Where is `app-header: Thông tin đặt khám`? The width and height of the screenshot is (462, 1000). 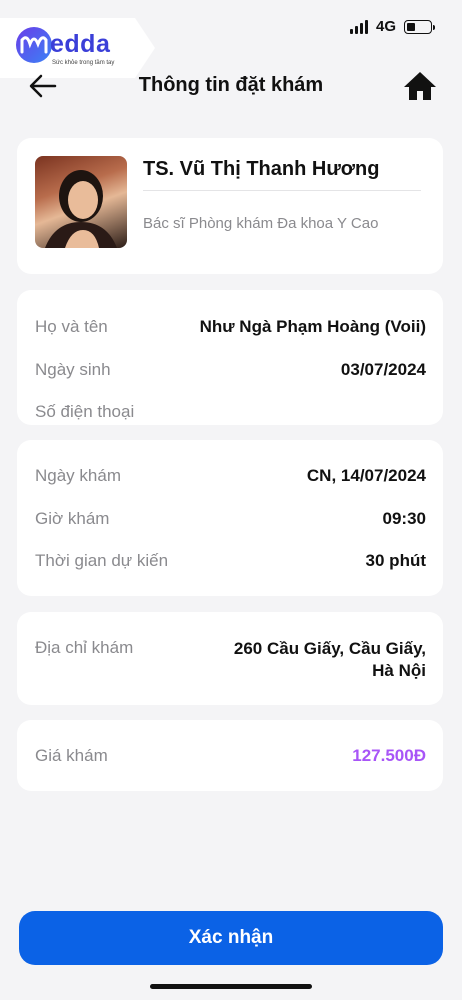 app-header: Thông tin đặt khám is located at coordinates (231, 86).